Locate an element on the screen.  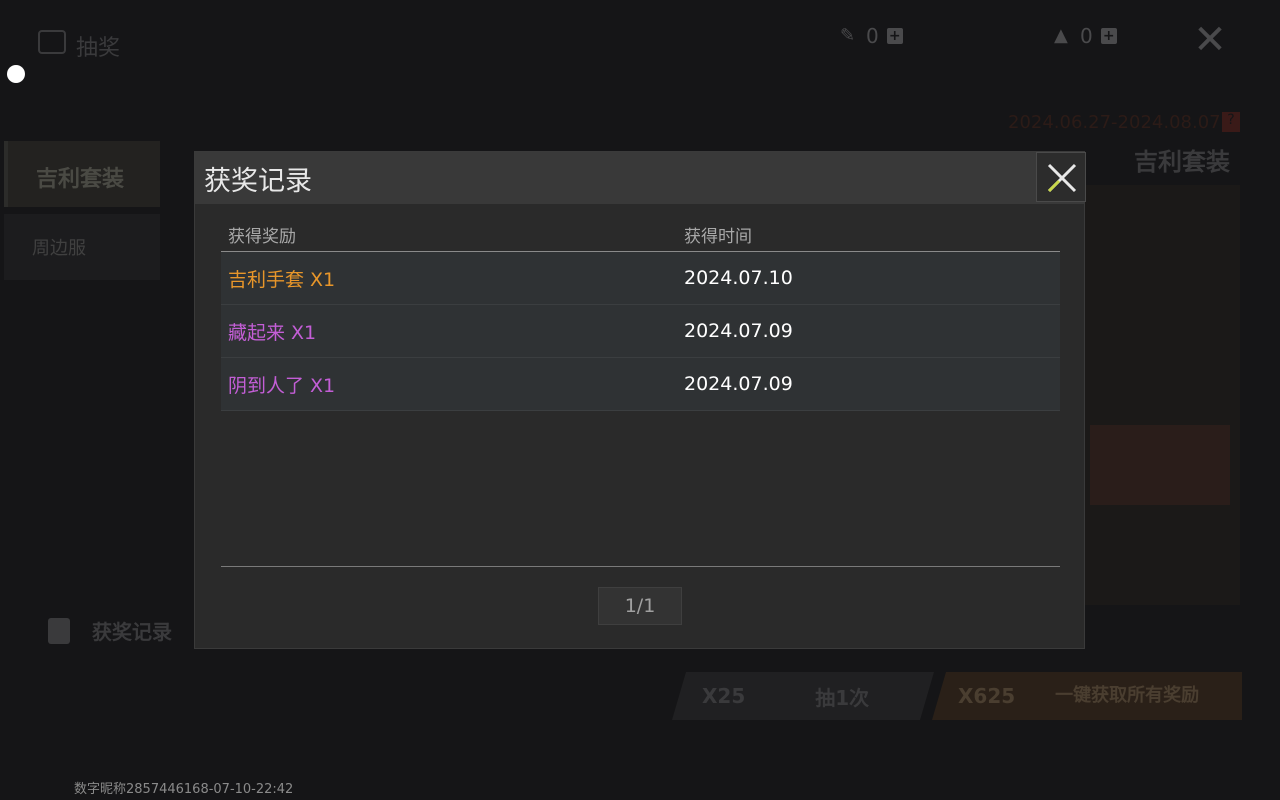
currency-feather: ✎ 0 + is located at coordinates (871, 36).